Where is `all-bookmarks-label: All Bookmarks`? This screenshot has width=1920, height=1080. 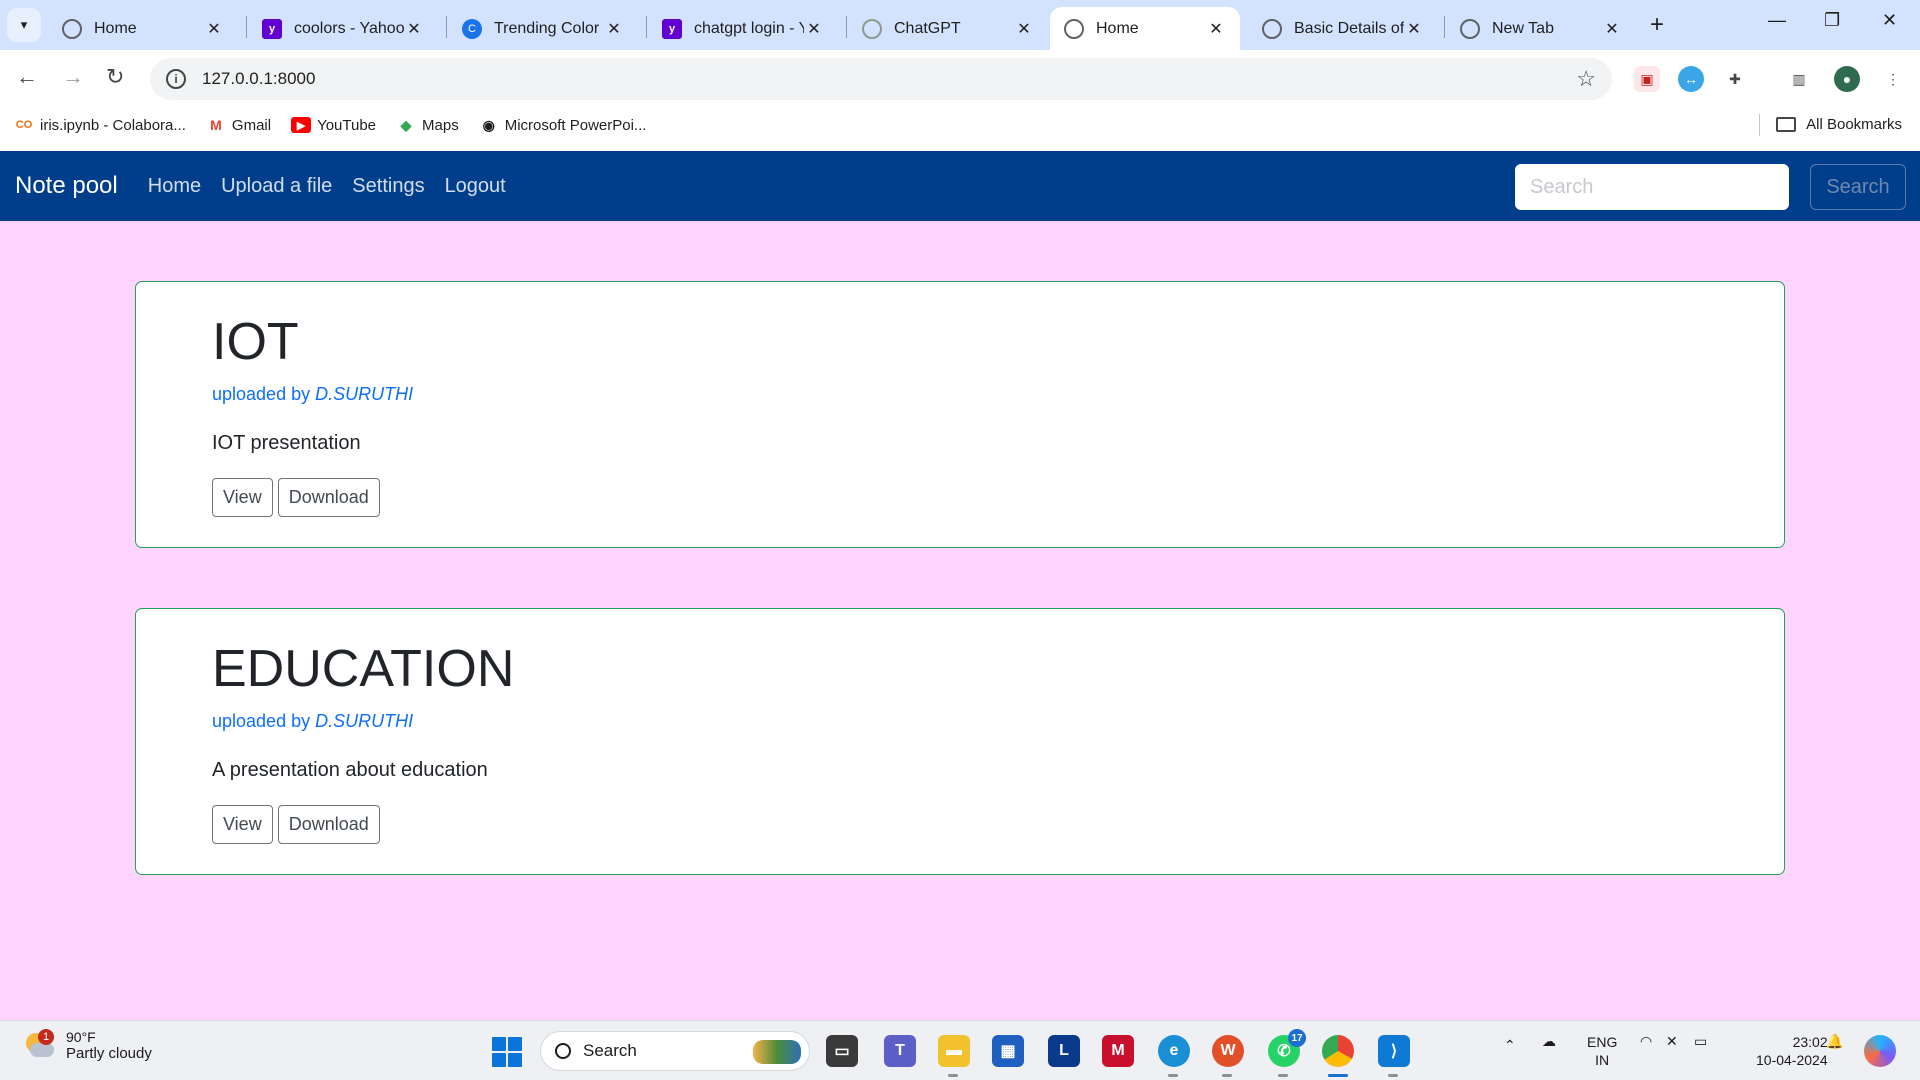
all-bookmarks-label: All Bookmarks is located at coordinates (1854, 124).